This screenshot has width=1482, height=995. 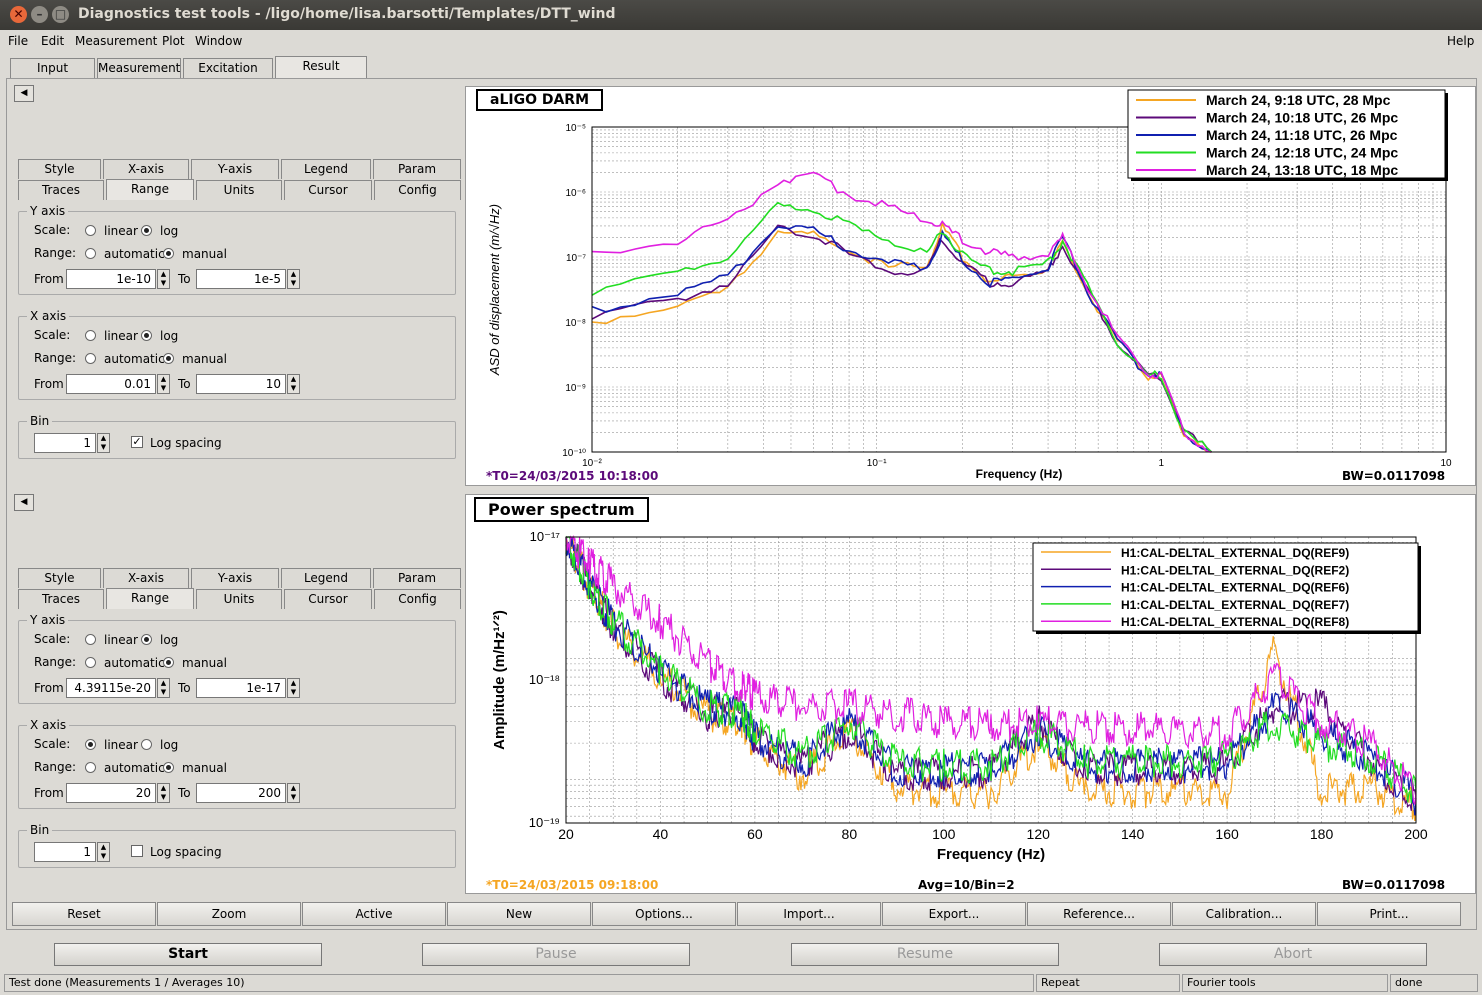 What do you see at coordinates (1302, 118) in the screenshot?
I see `legend-entry: March 24, 10:18 UTC, 26 Mpc` at bounding box center [1302, 118].